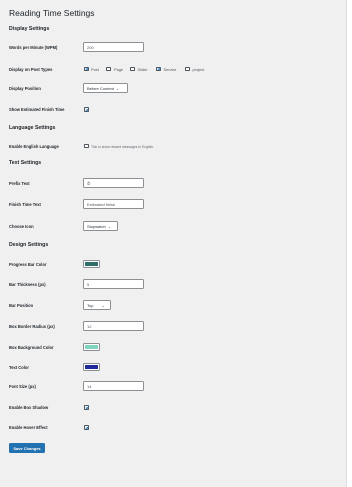  I want to click on box-bg-color-picker, so click(91, 347).